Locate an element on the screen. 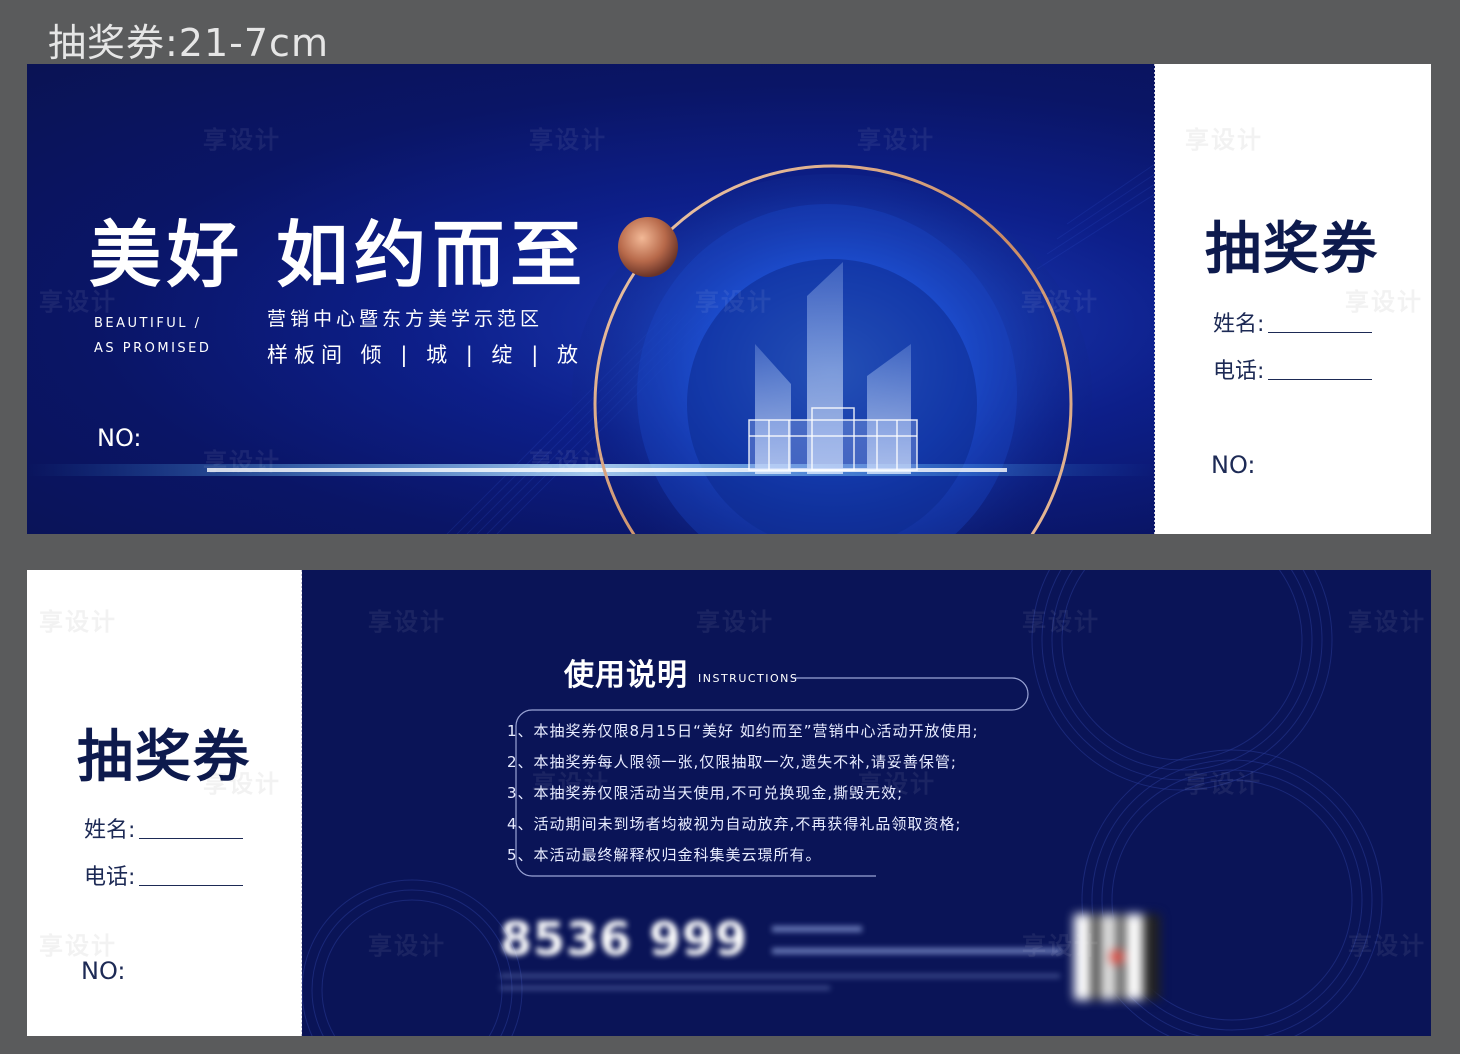 The image size is (1460, 1054). instruction-item: 5、本活动最终解释权归金科集美云璟所有。 is located at coordinates (664, 855).